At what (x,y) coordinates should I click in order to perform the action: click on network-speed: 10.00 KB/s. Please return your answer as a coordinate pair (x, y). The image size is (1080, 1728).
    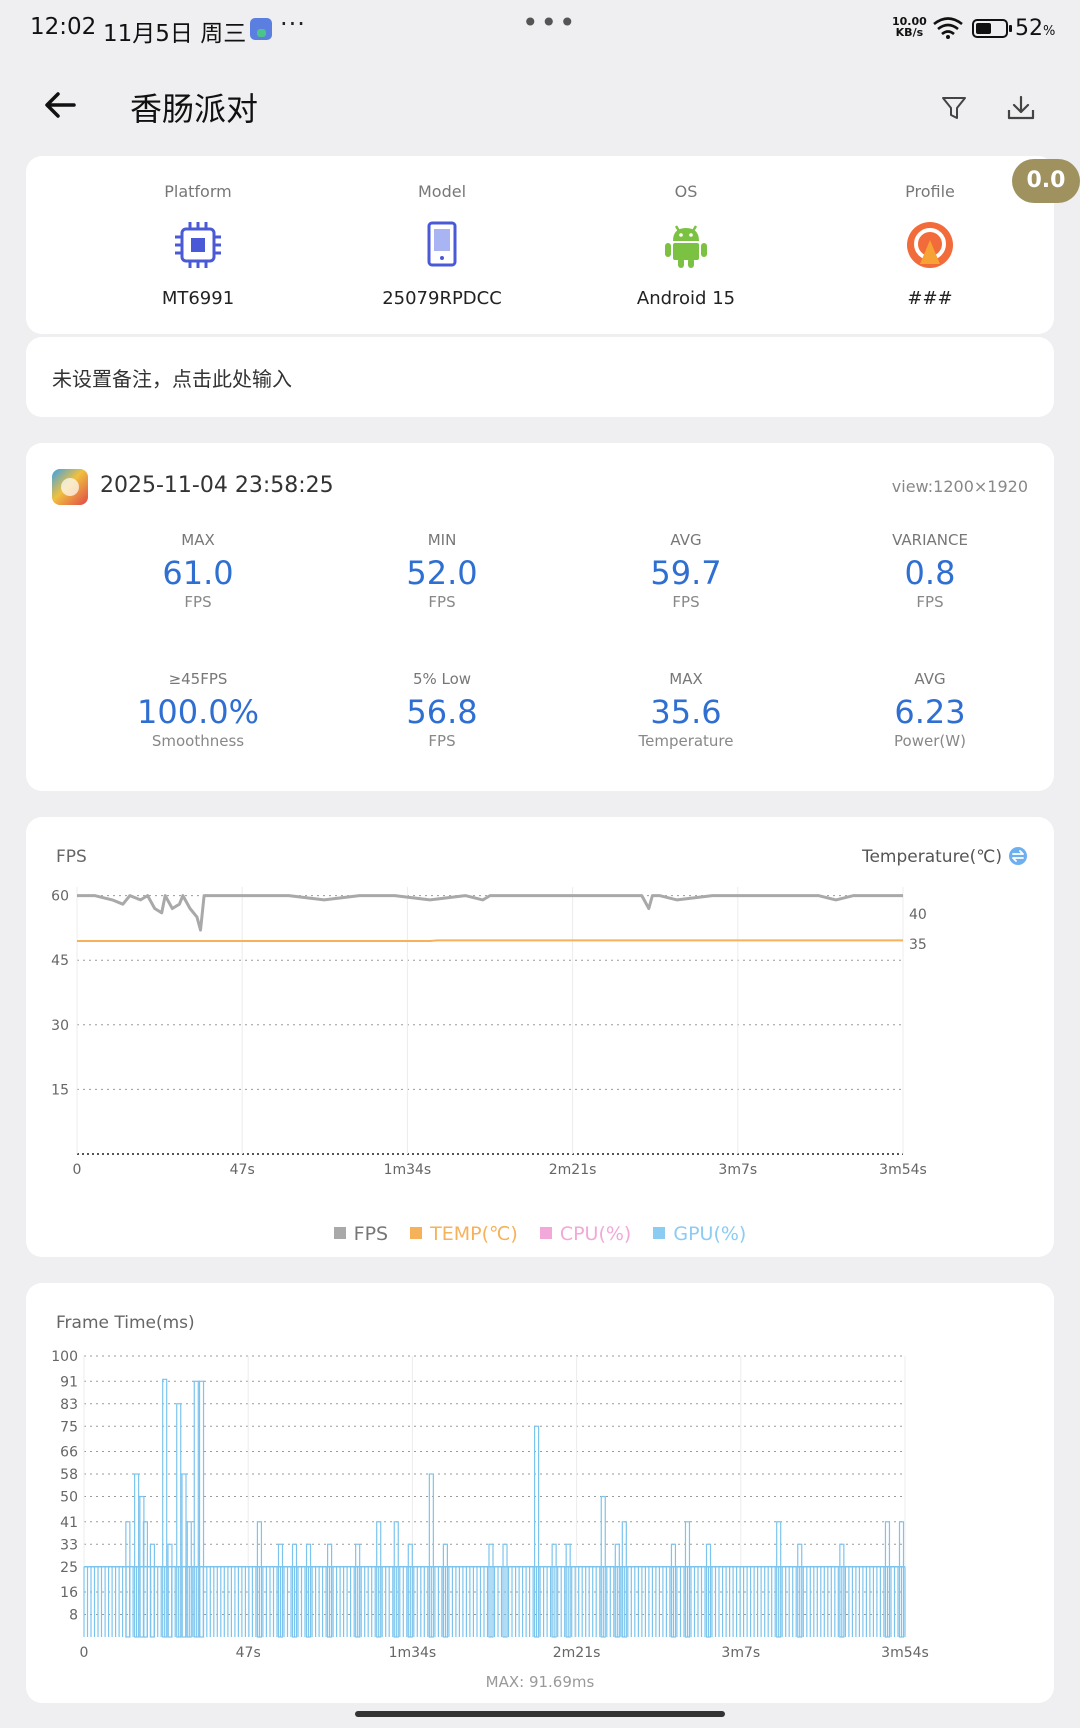
    Looking at the image, I should click on (909, 27).